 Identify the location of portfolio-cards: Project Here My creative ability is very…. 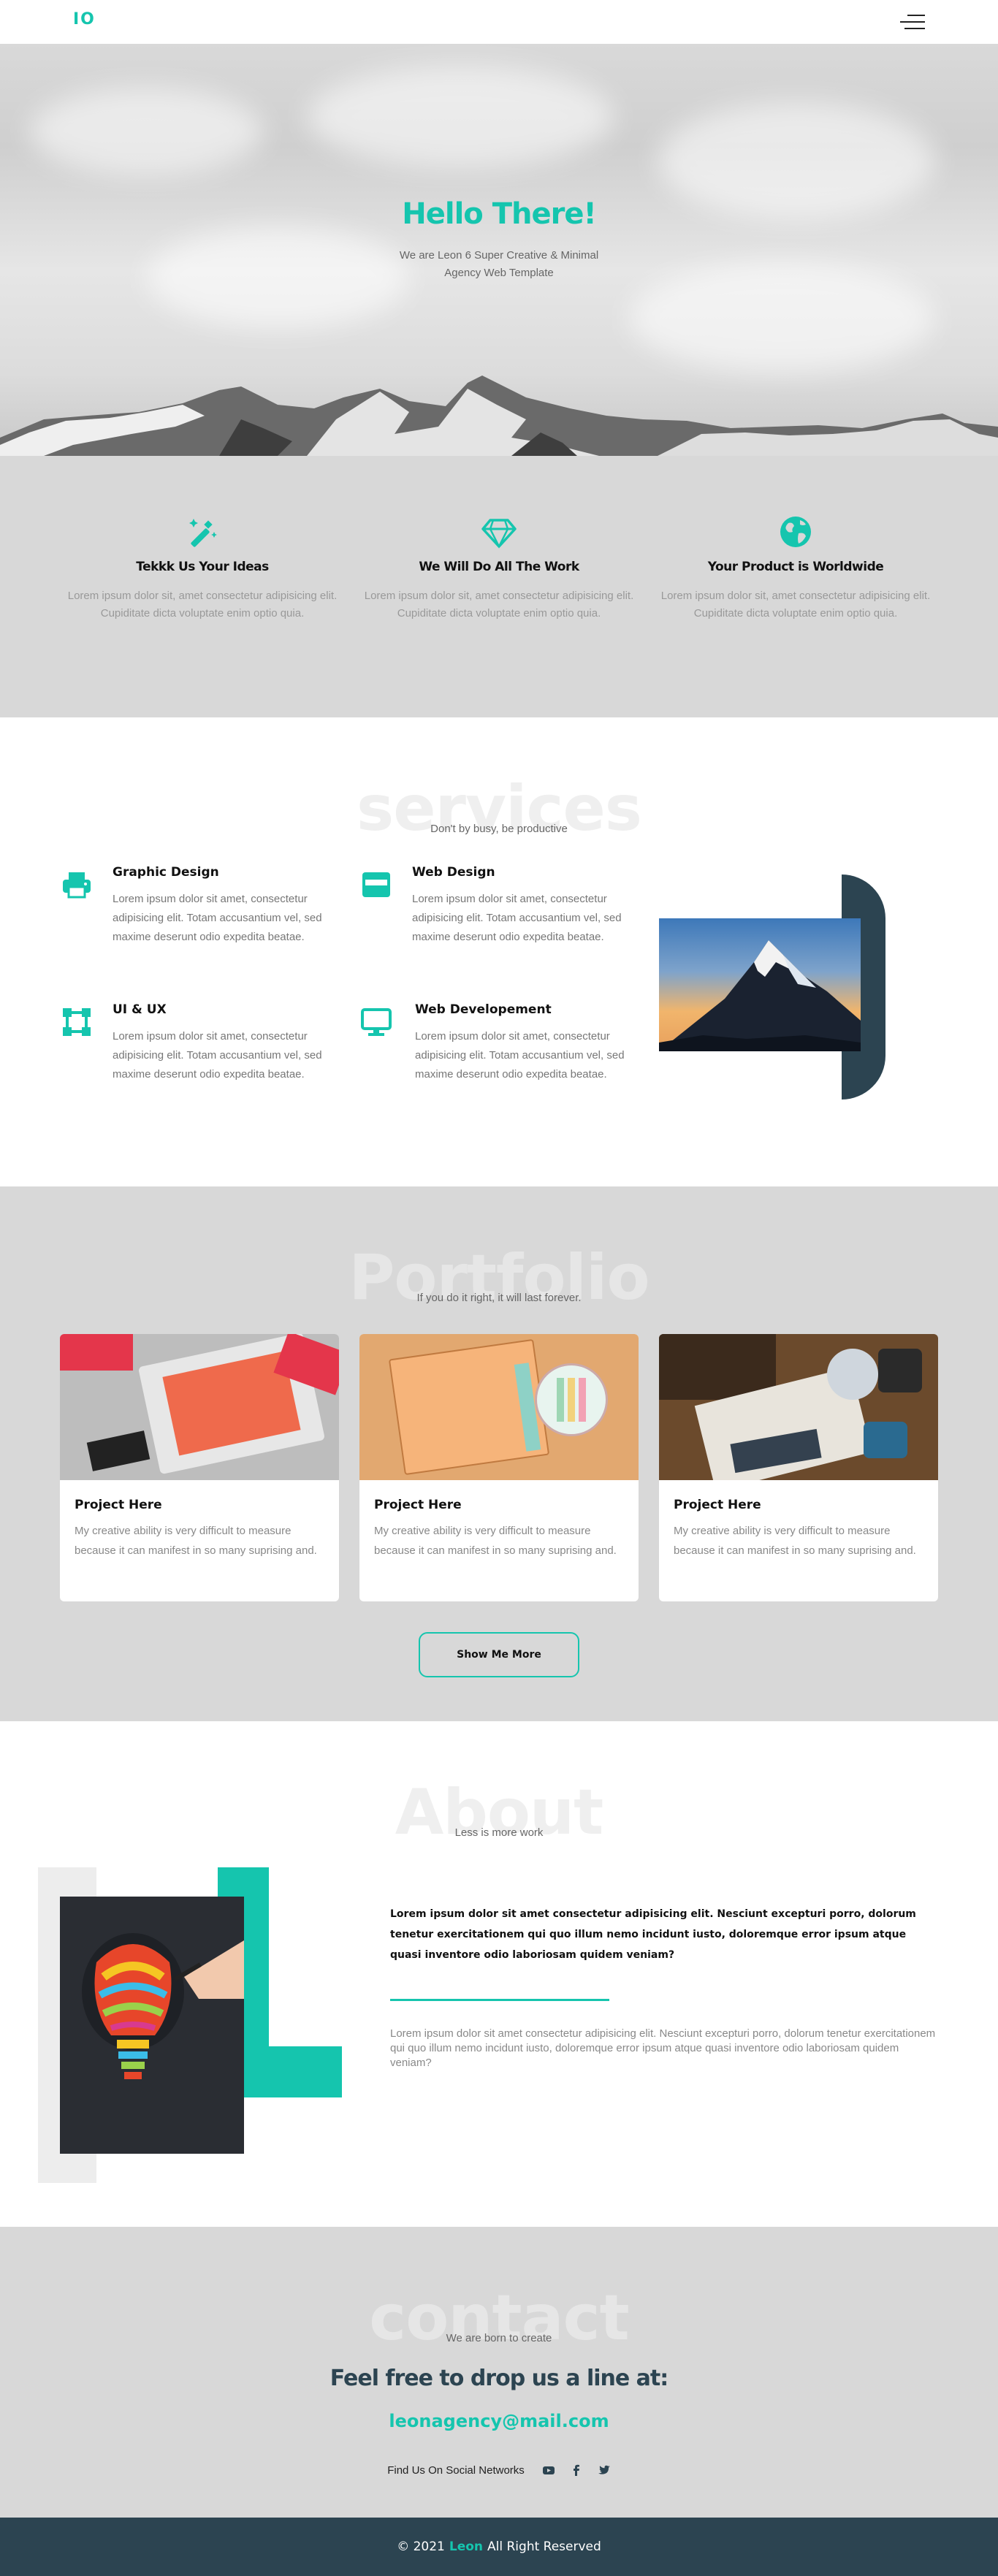
(499, 1468).